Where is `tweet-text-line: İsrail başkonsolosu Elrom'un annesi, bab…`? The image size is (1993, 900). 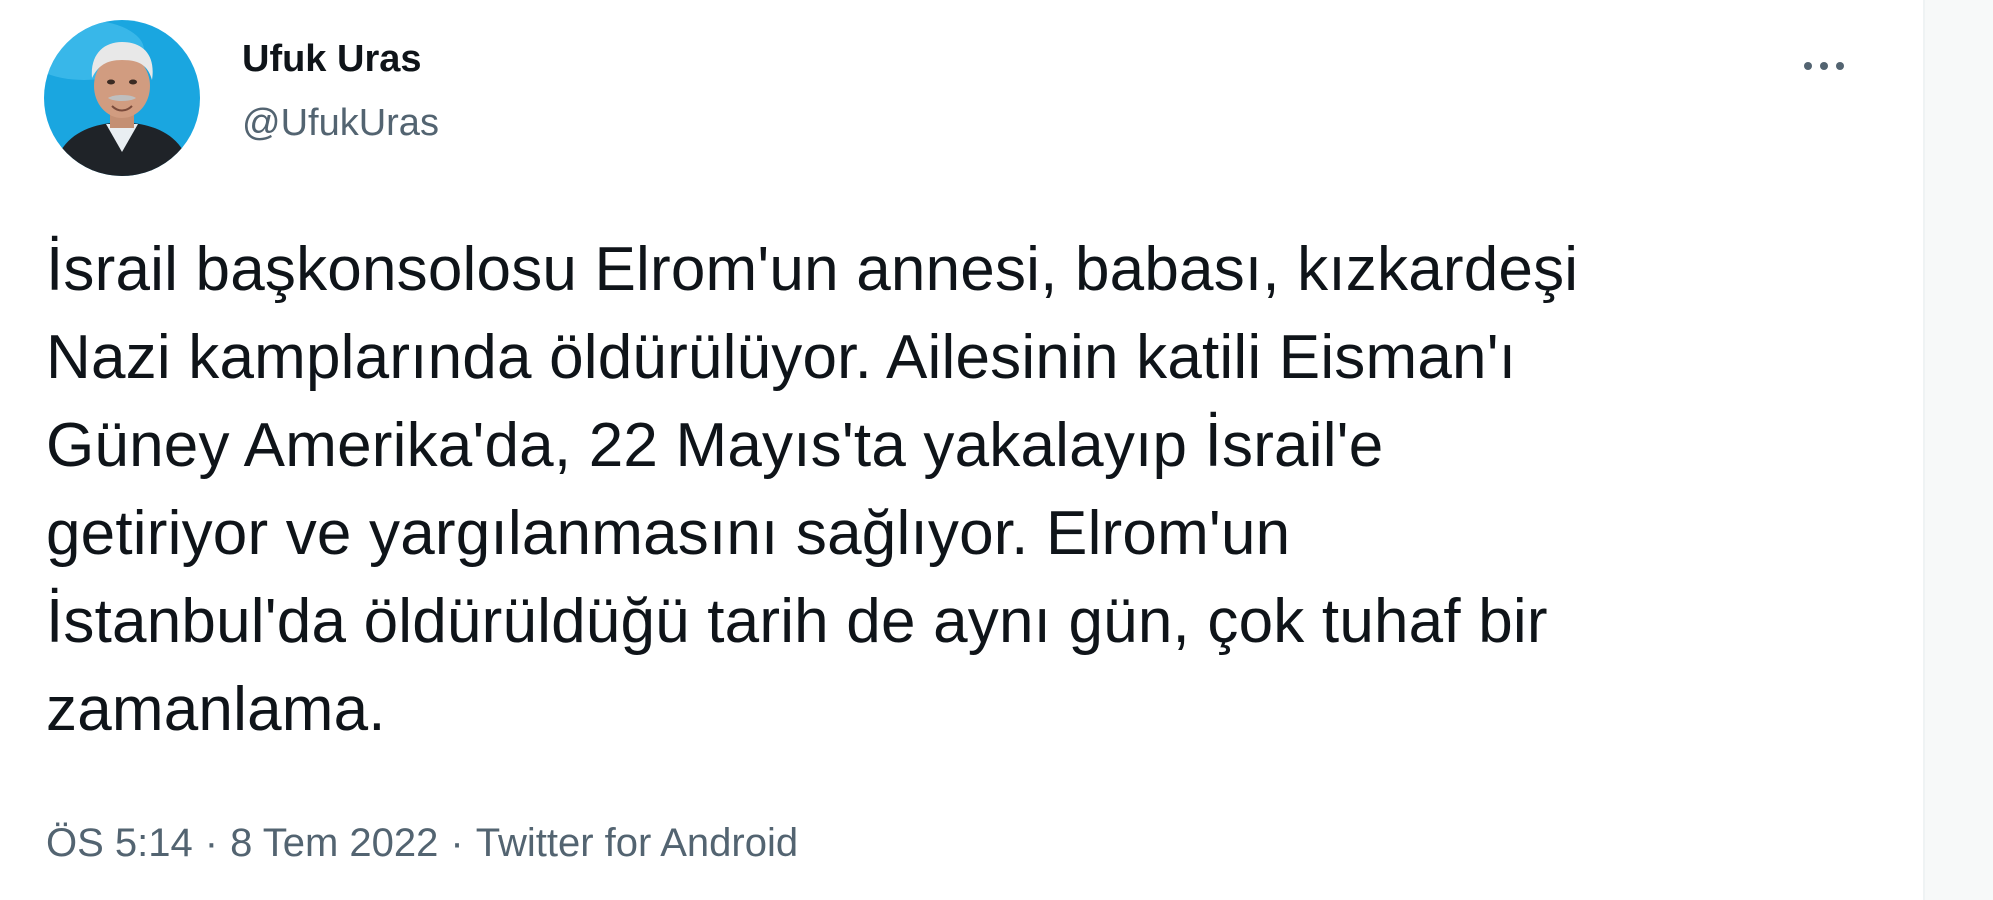
tweet-text-line: İsrail başkonsolosu Elrom'un annesi, bab… is located at coordinates (812, 269).